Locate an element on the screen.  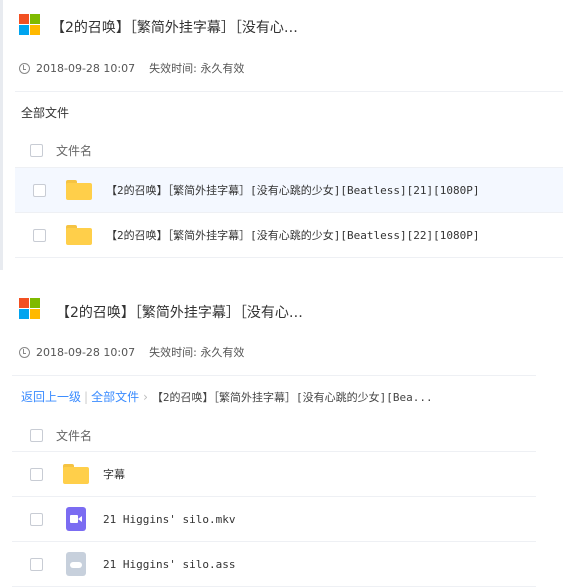
breadcrumb: 全部文件 is located at coordinates (45, 112).